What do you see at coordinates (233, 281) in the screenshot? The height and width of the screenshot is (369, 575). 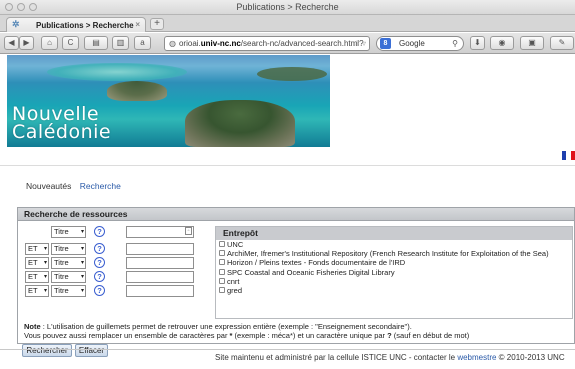 I see `repository-option-label: cnrt` at bounding box center [233, 281].